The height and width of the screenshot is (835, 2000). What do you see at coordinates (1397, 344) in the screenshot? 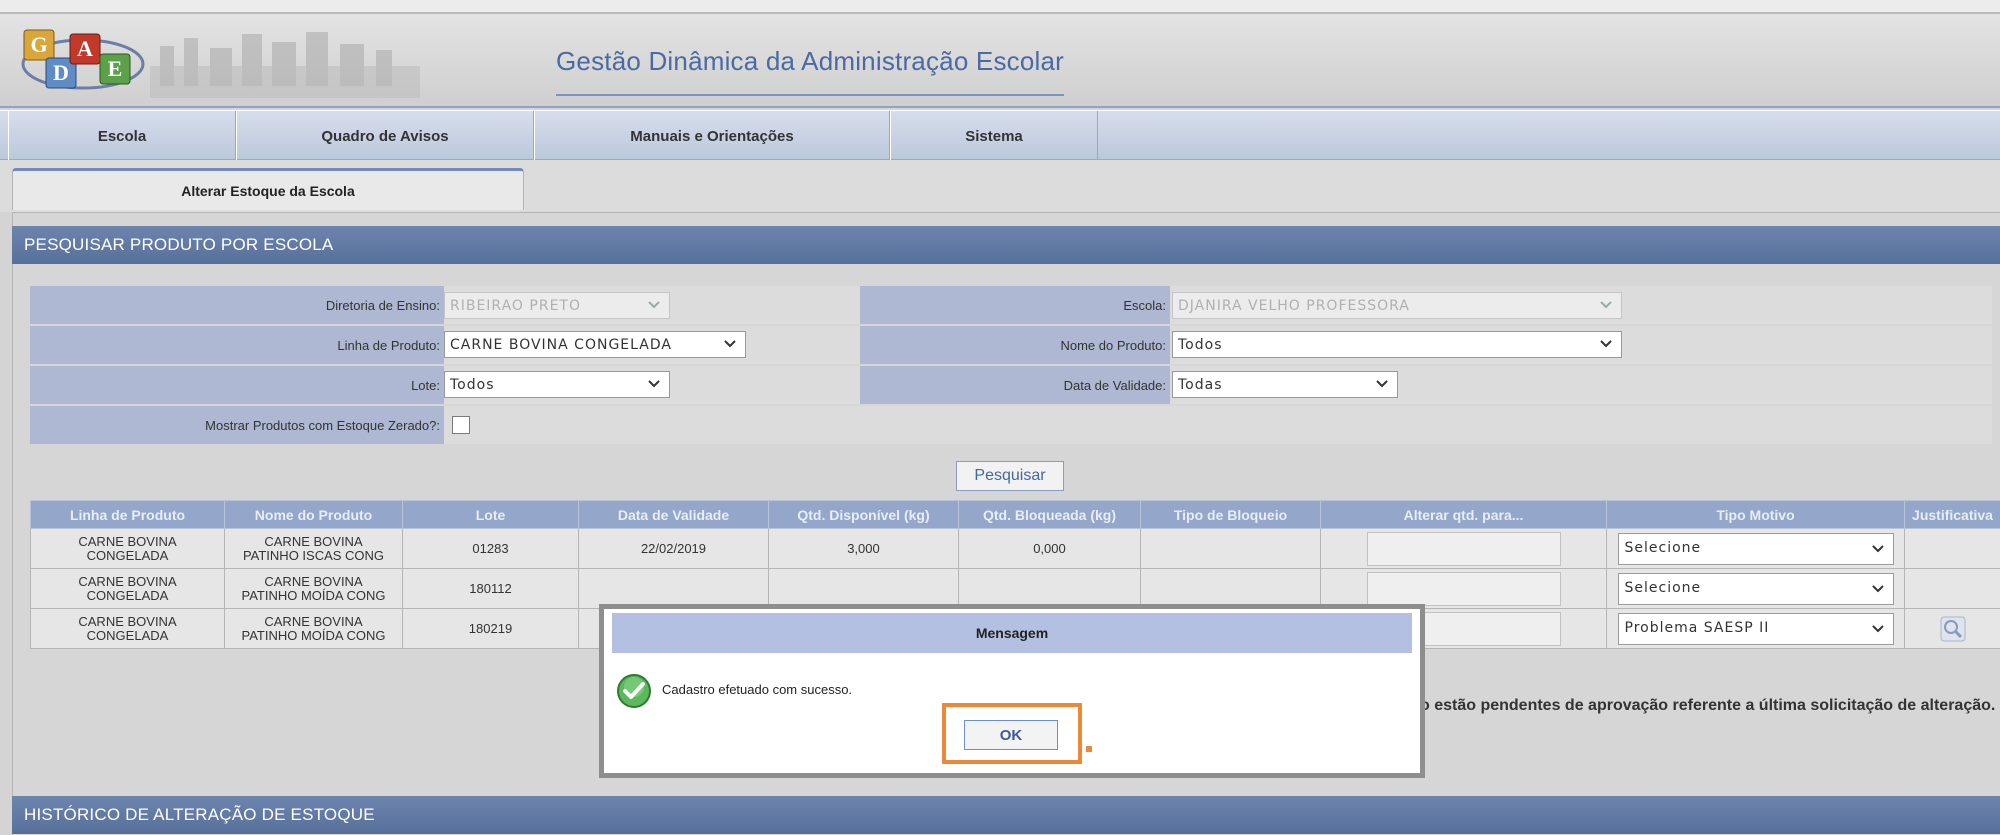
I see `nome-produto-select: Todos` at bounding box center [1397, 344].